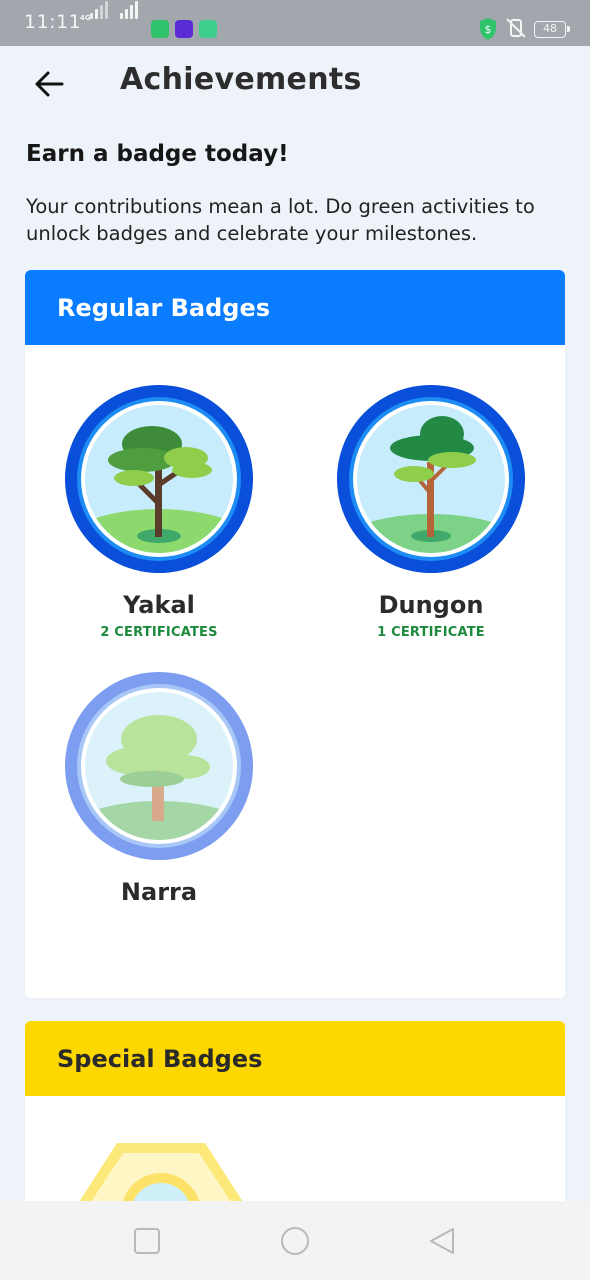 This screenshot has width=590, height=1280. I want to click on home-icon, so click(295, 1241).